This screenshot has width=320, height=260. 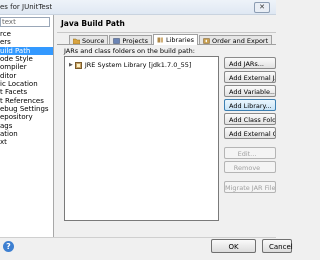 What do you see at coordinates (26, 67) in the screenshot?
I see `nav-item-java-compiler: ompiler` at bounding box center [26, 67].